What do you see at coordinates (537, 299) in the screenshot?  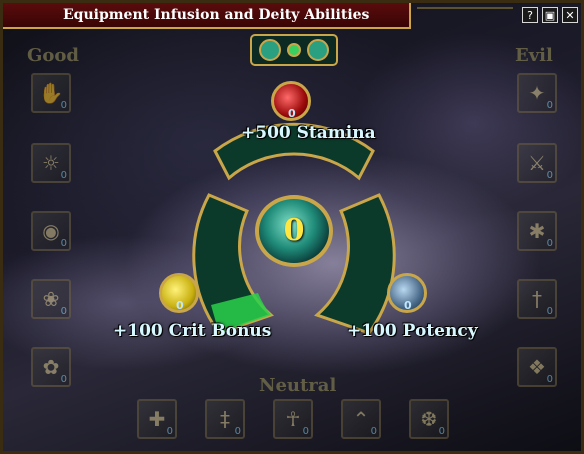 I see `evil-slot-4: † 0` at bounding box center [537, 299].